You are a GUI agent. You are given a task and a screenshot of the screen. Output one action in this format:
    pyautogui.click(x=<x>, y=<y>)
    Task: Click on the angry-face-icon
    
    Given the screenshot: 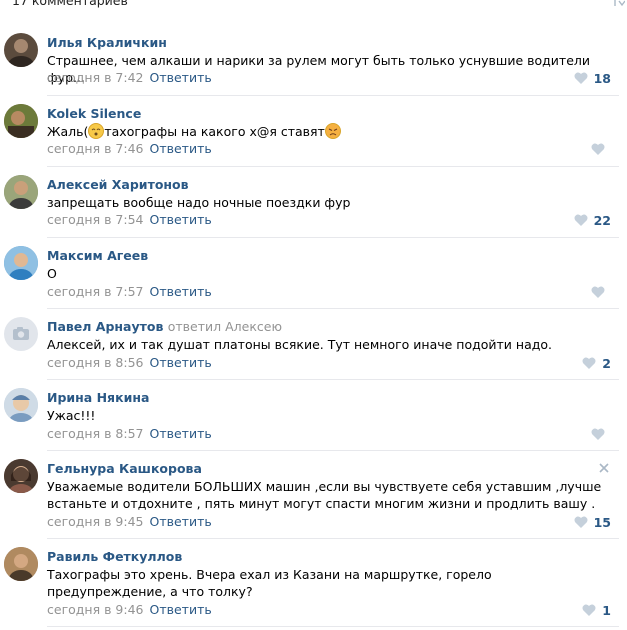 What is the action you would take?
    pyautogui.click(x=332, y=131)
    